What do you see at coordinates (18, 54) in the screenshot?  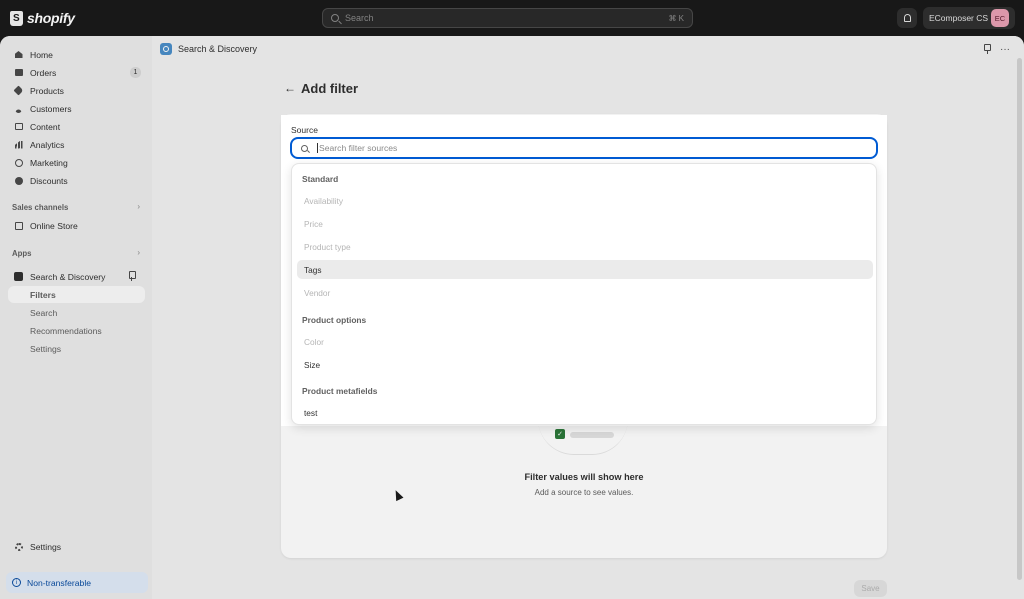 I see `home-icon` at bounding box center [18, 54].